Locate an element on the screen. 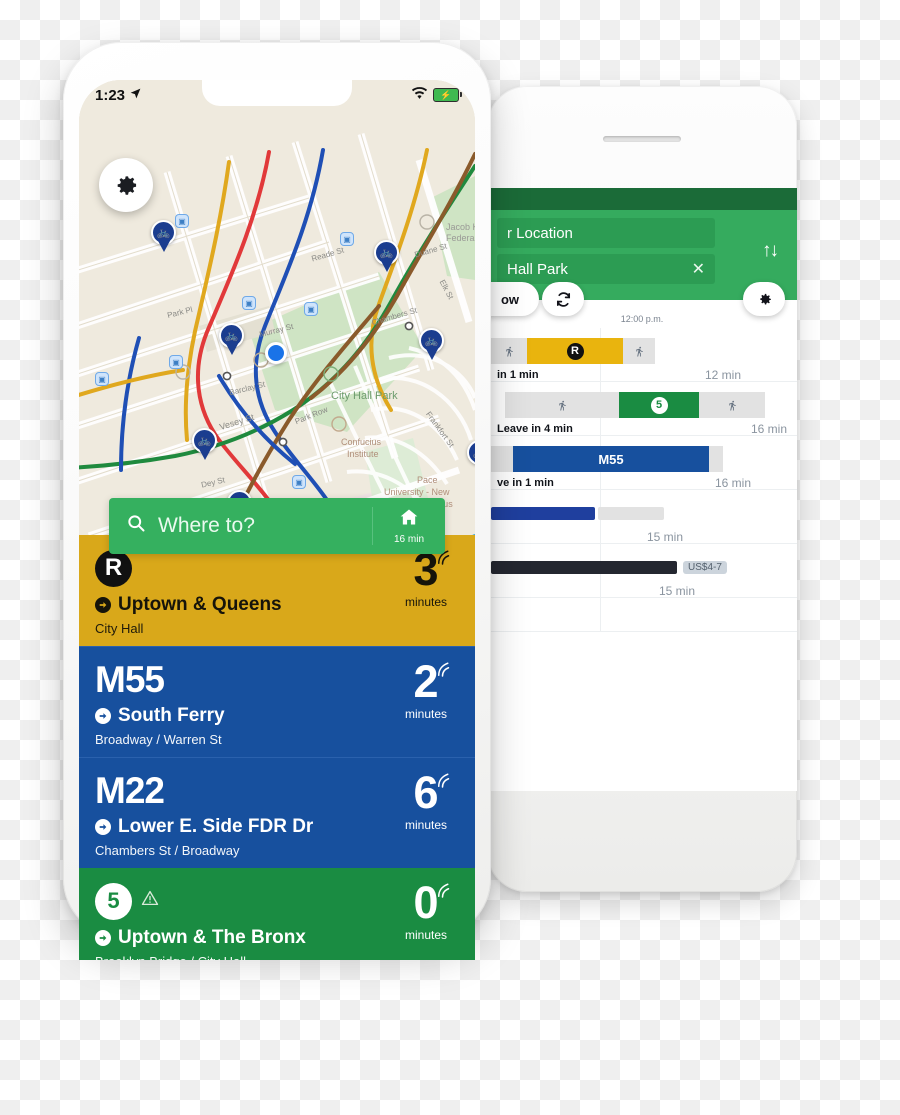  direction-label: Lower E. Side FDR Dr is located at coordinates (216, 826).